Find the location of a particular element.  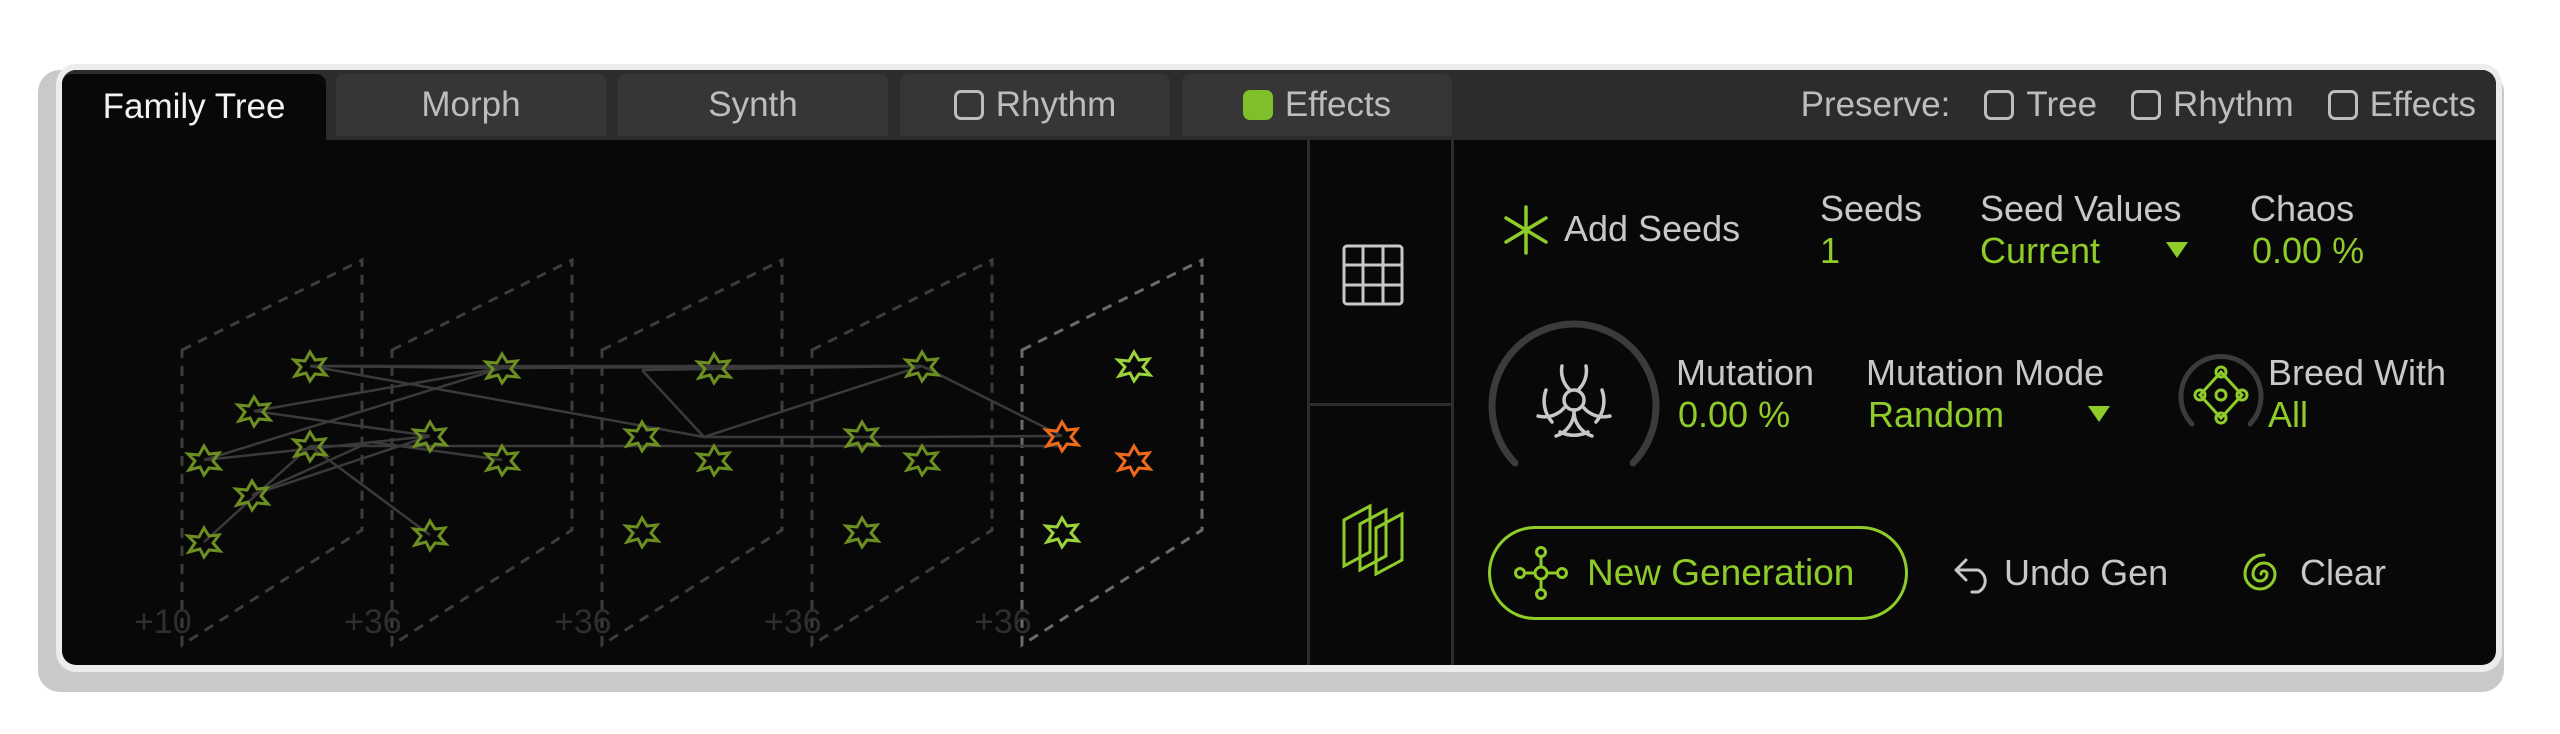

mutation-mode-dropdown: Random is located at coordinates (1989, 416).